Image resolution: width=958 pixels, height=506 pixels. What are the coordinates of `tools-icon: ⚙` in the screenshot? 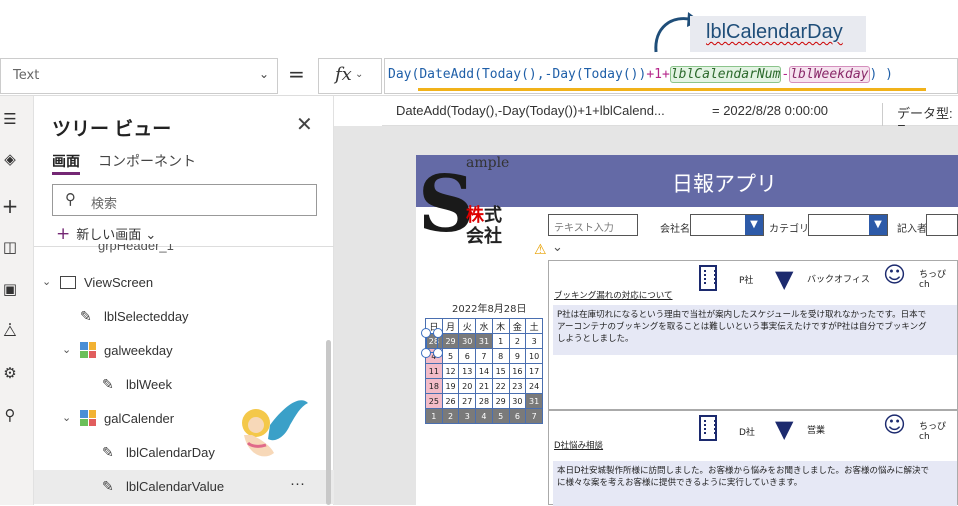 It's located at (10, 374).